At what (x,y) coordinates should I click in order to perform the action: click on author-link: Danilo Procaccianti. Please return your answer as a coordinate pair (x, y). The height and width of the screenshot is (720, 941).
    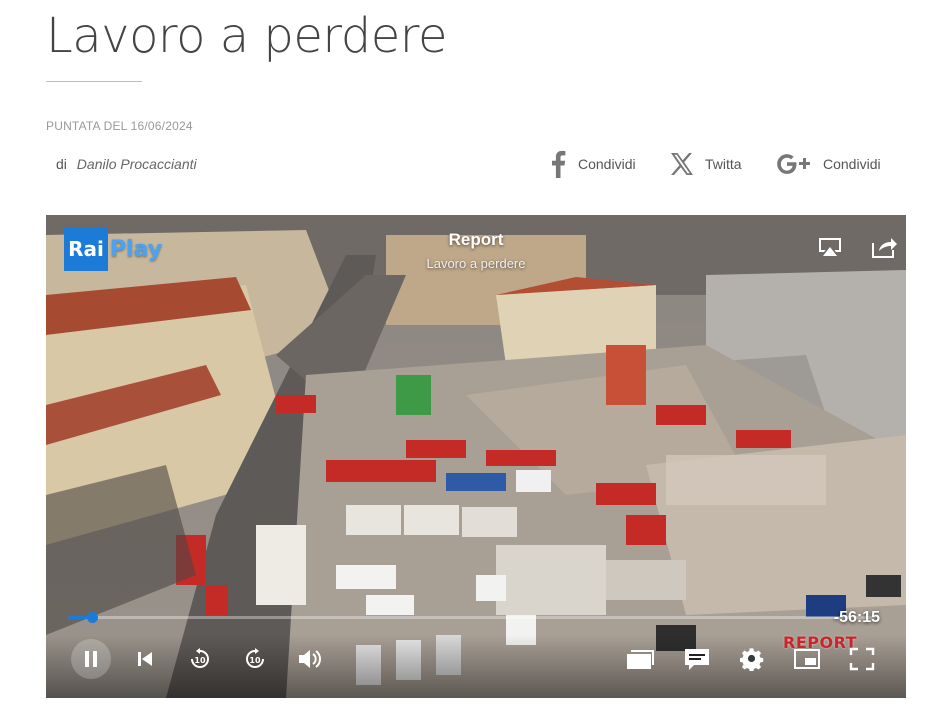
    Looking at the image, I should click on (137, 164).